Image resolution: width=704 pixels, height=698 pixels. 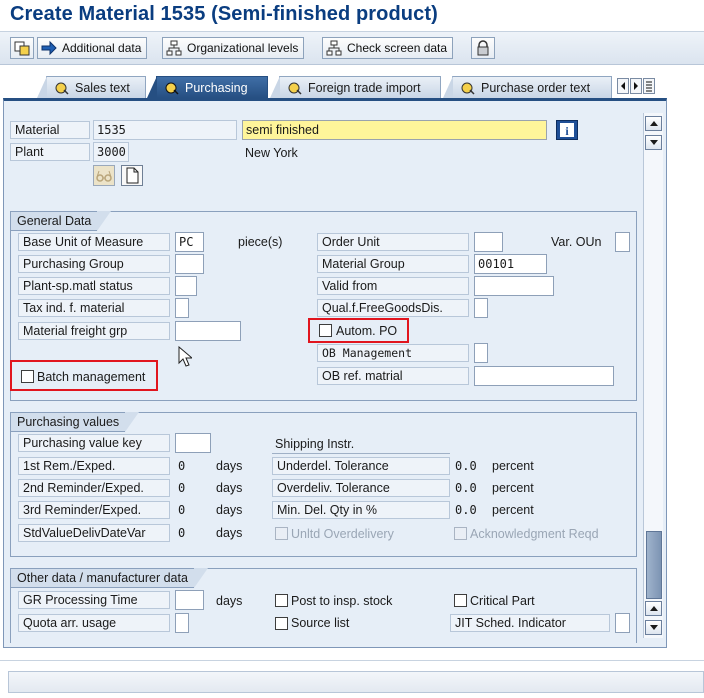 What do you see at coordinates (623, 86) in the screenshot?
I see `tab-scroll-left-button` at bounding box center [623, 86].